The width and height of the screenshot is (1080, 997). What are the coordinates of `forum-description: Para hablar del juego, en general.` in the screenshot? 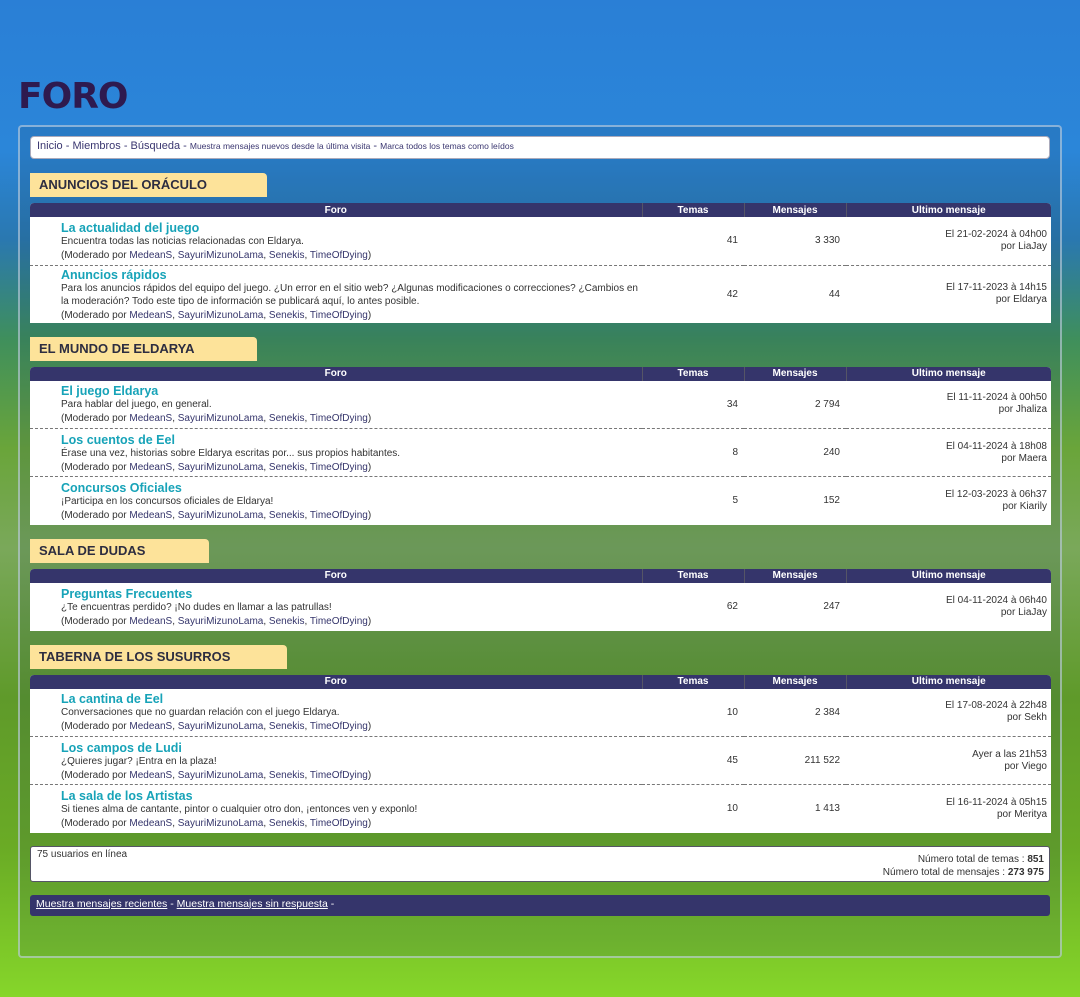 It's located at (136, 405).